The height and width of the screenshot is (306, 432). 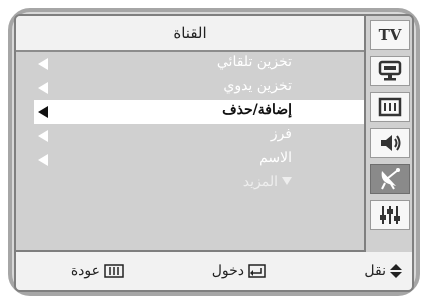 I want to click on menu-item-label: الاسم, so click(x=275, y=158).